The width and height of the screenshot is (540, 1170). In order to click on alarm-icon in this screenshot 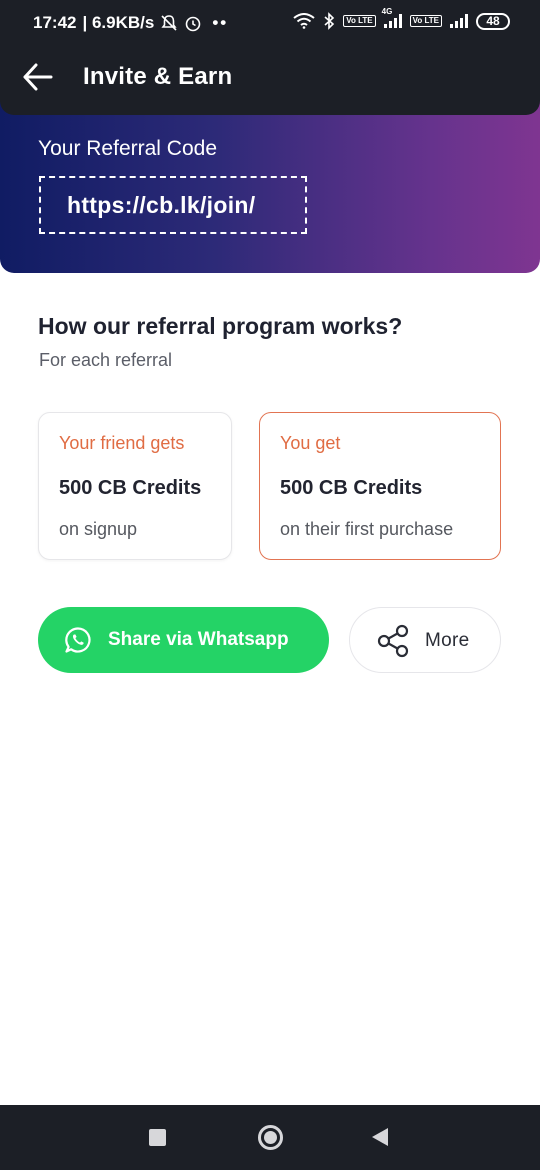, I will do `click(193, 24)`.